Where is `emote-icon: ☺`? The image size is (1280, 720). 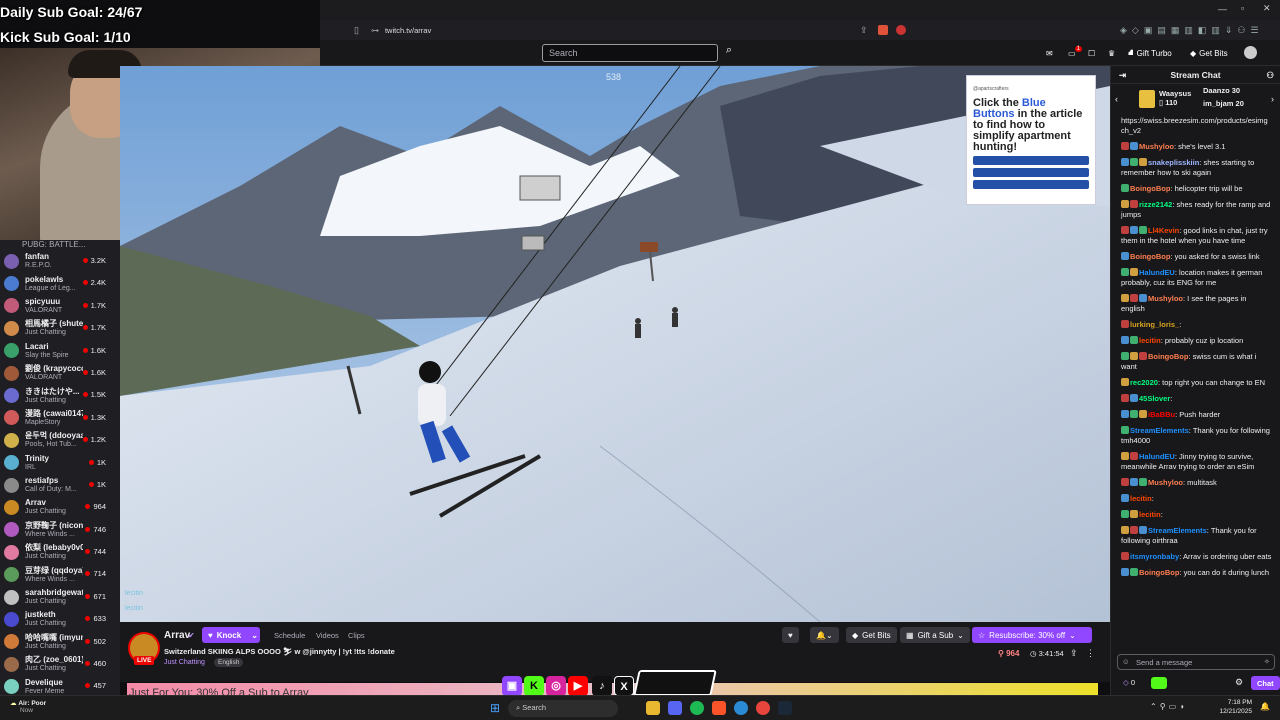
emote-icon: ☺ is located at coordinates (1126, 661).